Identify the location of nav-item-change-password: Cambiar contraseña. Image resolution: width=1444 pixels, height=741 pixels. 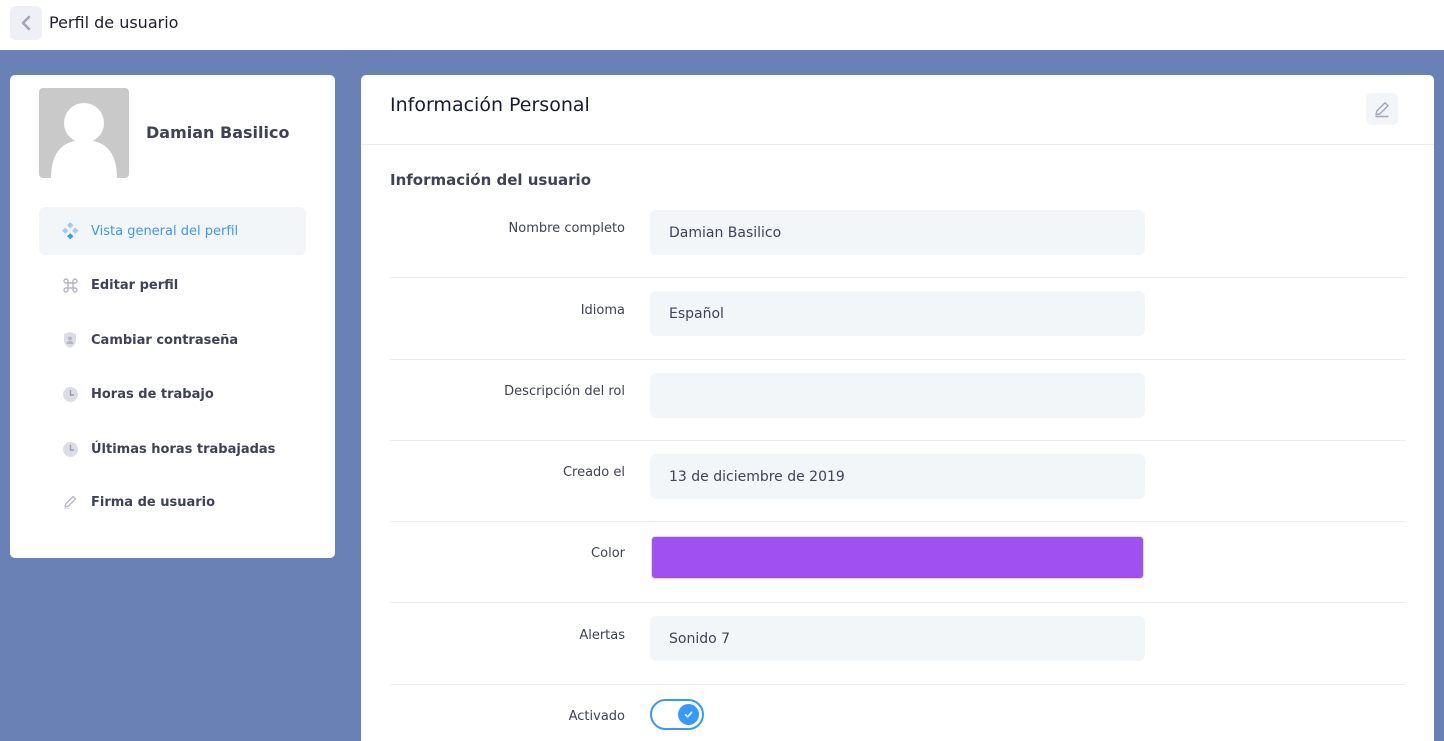
(172, 340).